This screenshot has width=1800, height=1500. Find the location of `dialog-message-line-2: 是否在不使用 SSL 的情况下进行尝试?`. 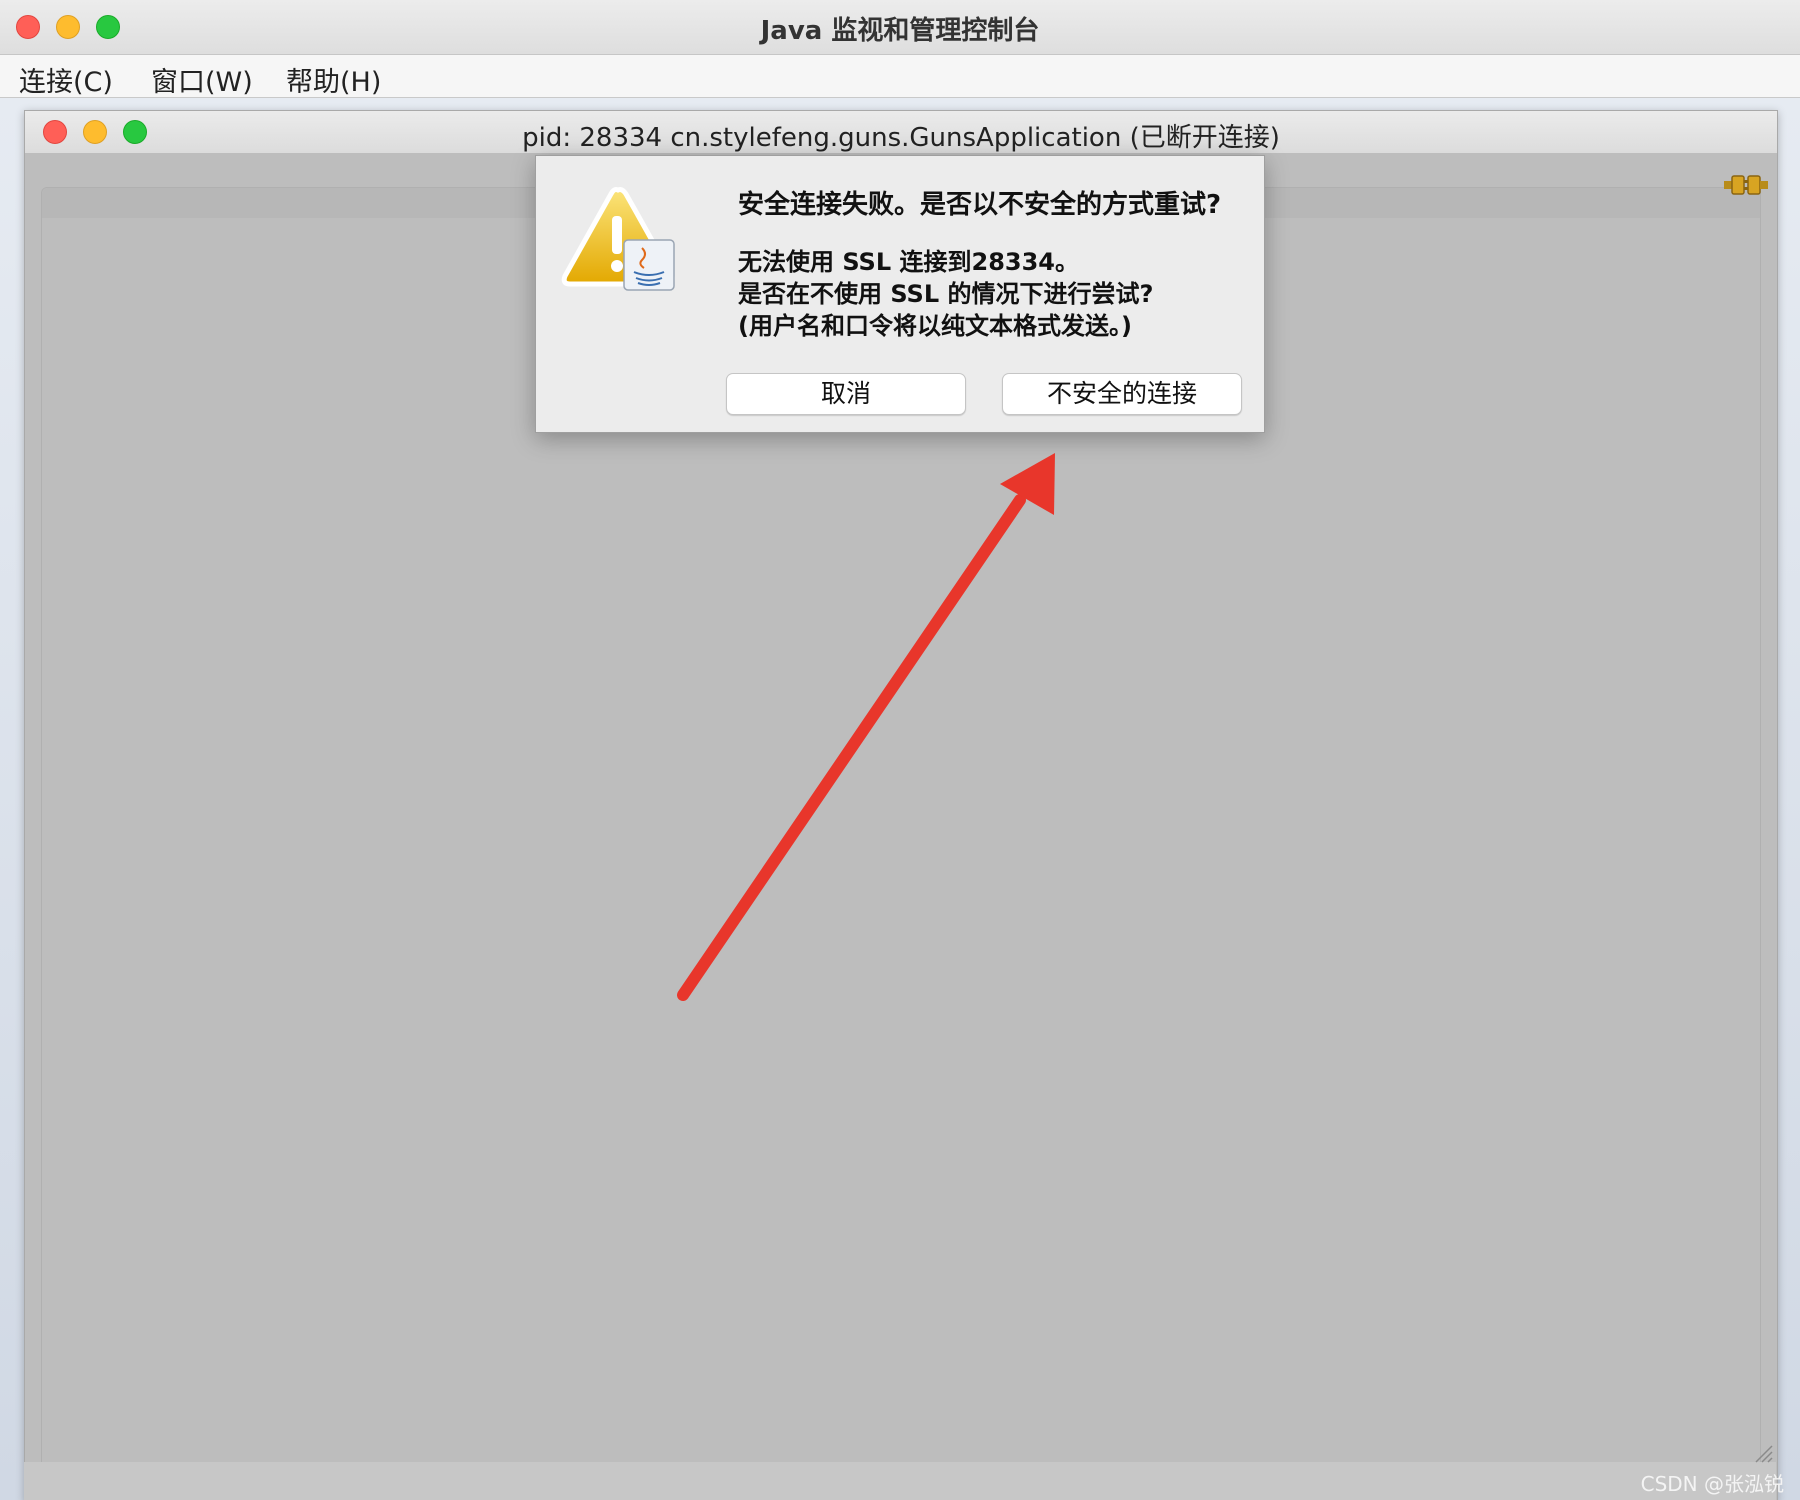

dialog-message-line-2: 是否在不使用 SSL 的情况下进行尝试? is located at coordinates (946, 294).